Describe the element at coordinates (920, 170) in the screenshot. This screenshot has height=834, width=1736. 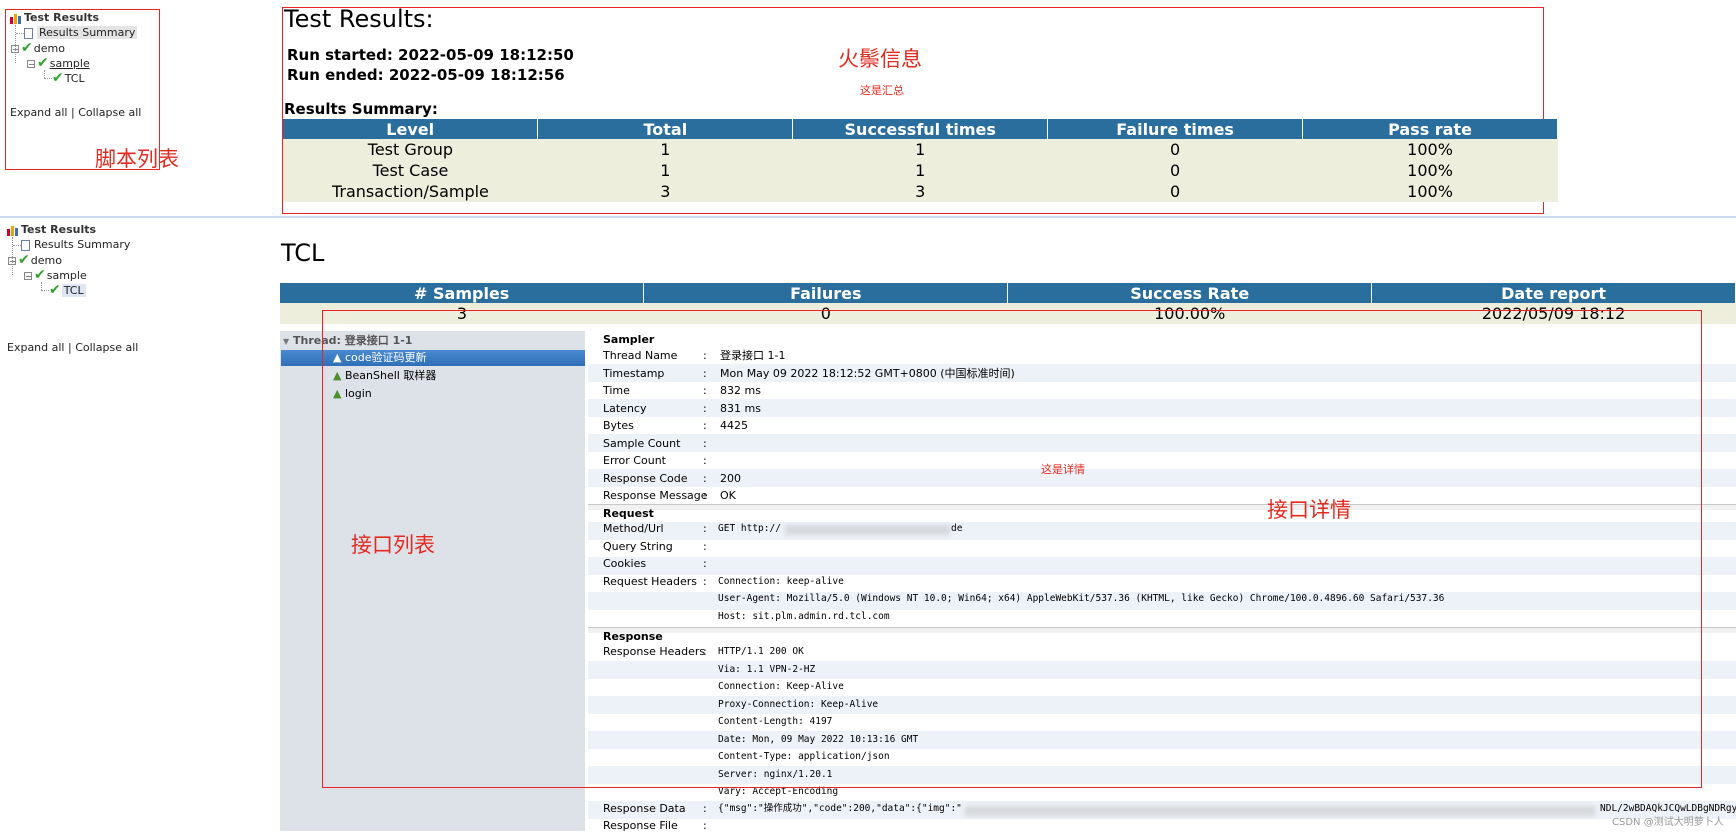
I see `table-row: Test Case 1 1 0 100%` at that location.